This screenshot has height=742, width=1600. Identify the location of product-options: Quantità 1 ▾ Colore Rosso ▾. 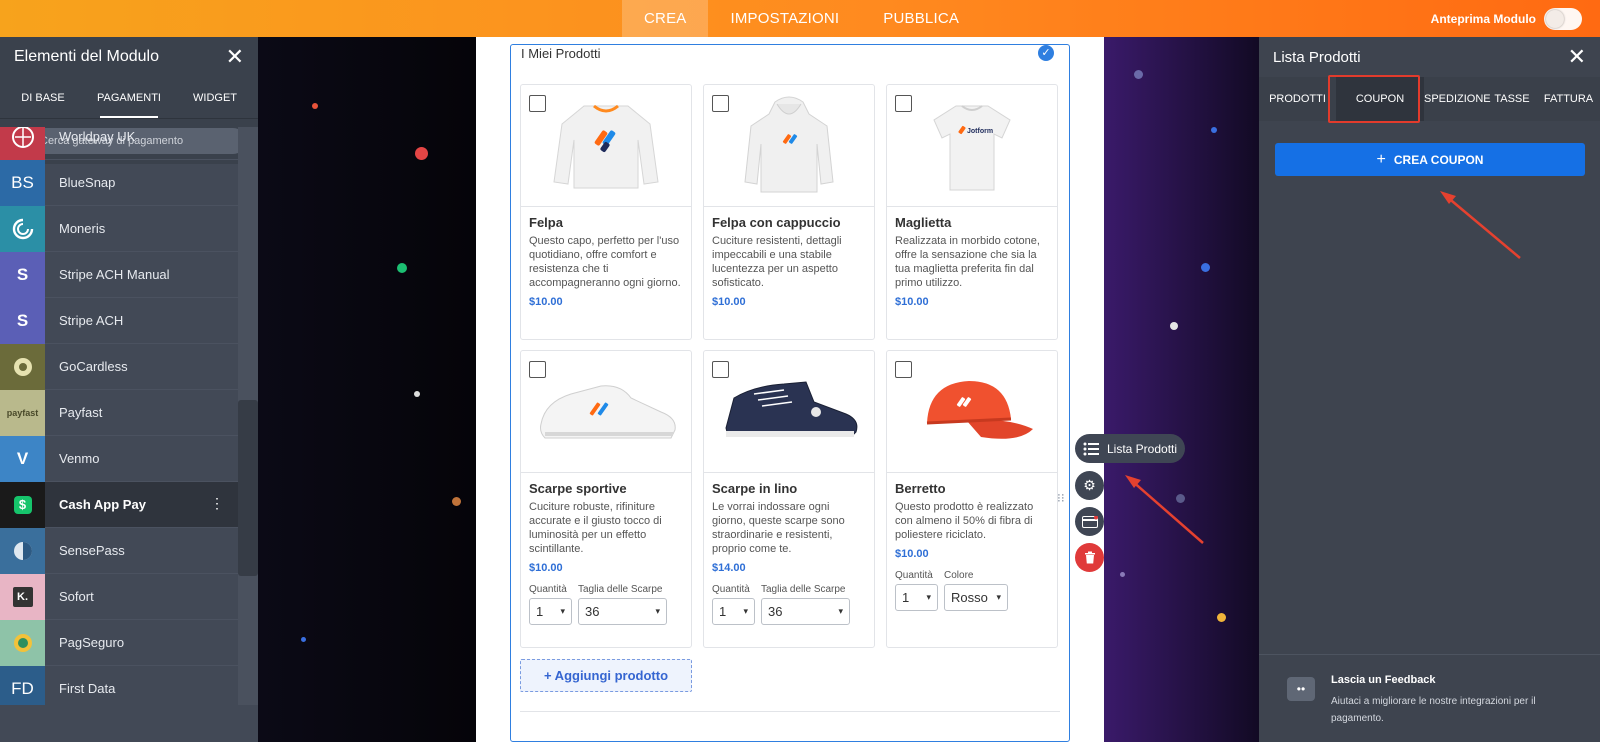
(972, 585).